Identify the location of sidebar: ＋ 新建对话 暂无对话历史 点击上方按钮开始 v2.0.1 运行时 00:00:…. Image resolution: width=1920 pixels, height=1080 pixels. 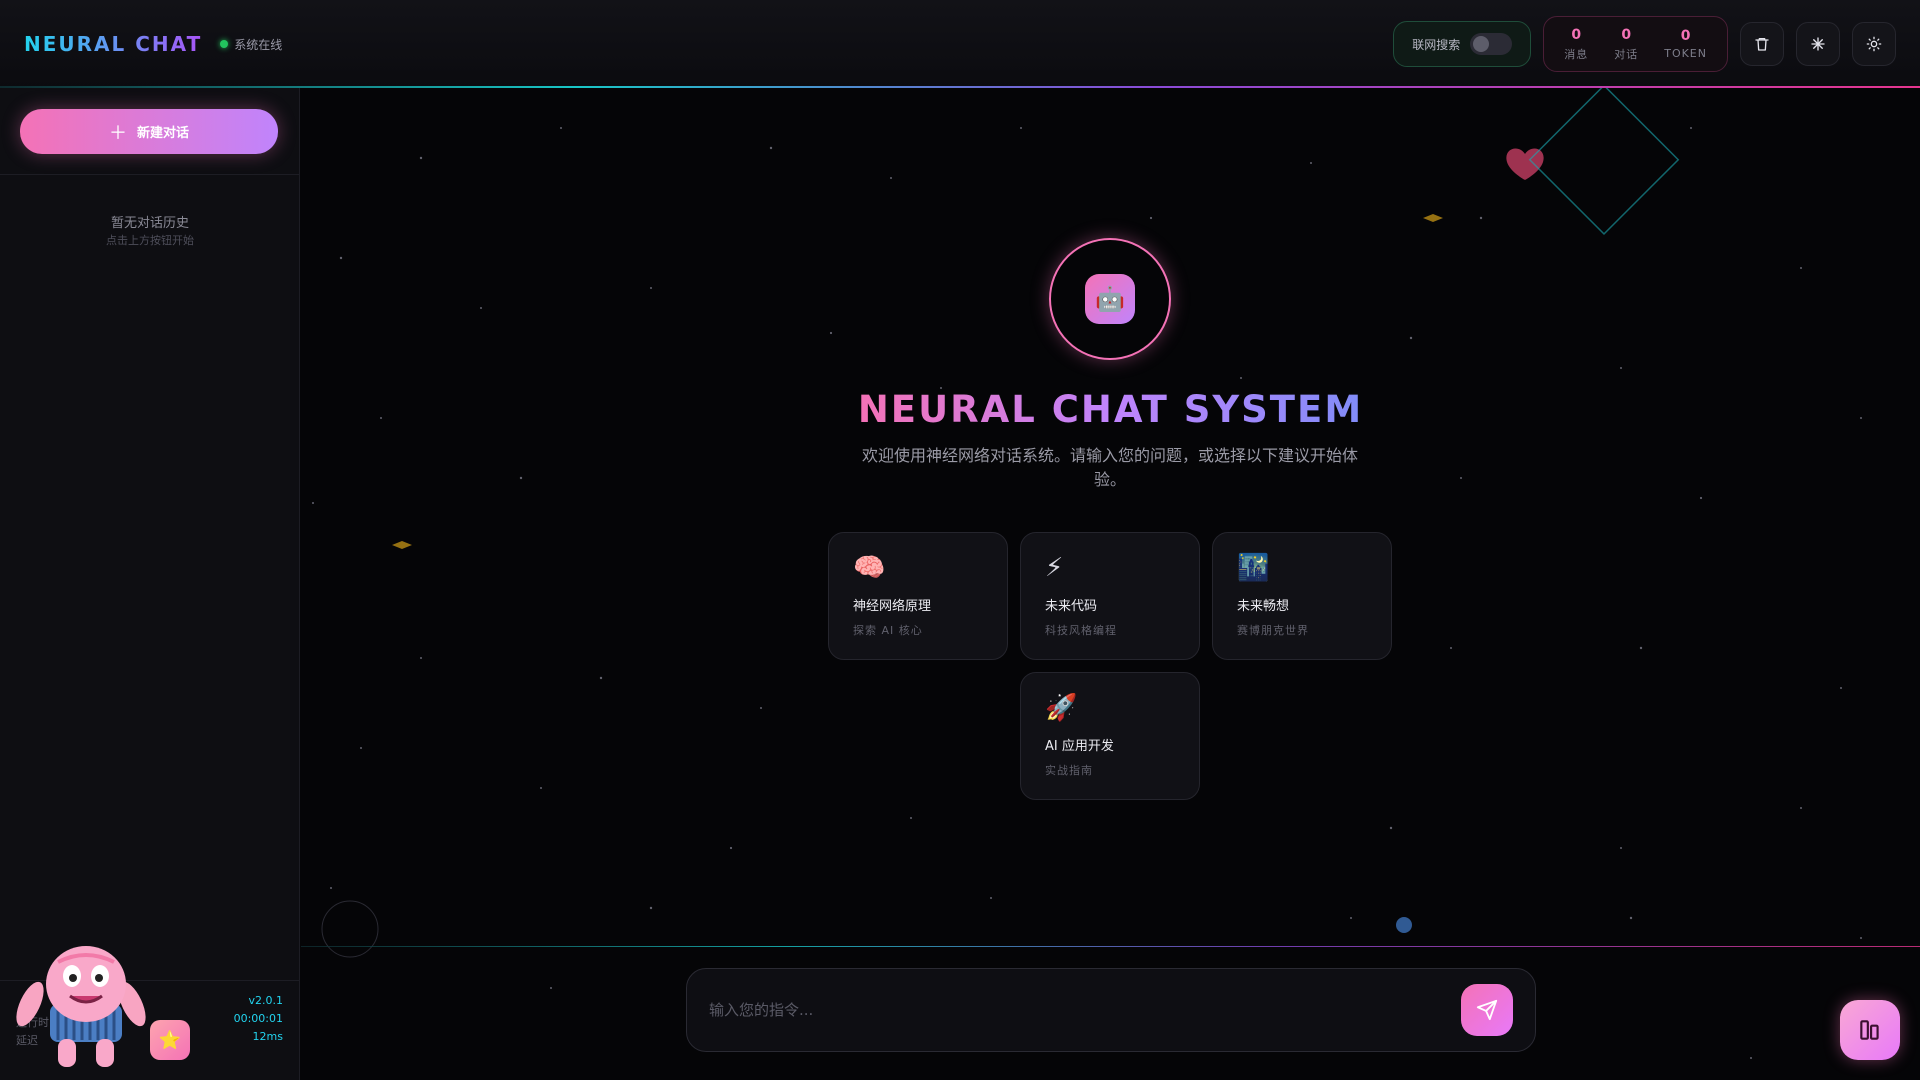
(150, 584).